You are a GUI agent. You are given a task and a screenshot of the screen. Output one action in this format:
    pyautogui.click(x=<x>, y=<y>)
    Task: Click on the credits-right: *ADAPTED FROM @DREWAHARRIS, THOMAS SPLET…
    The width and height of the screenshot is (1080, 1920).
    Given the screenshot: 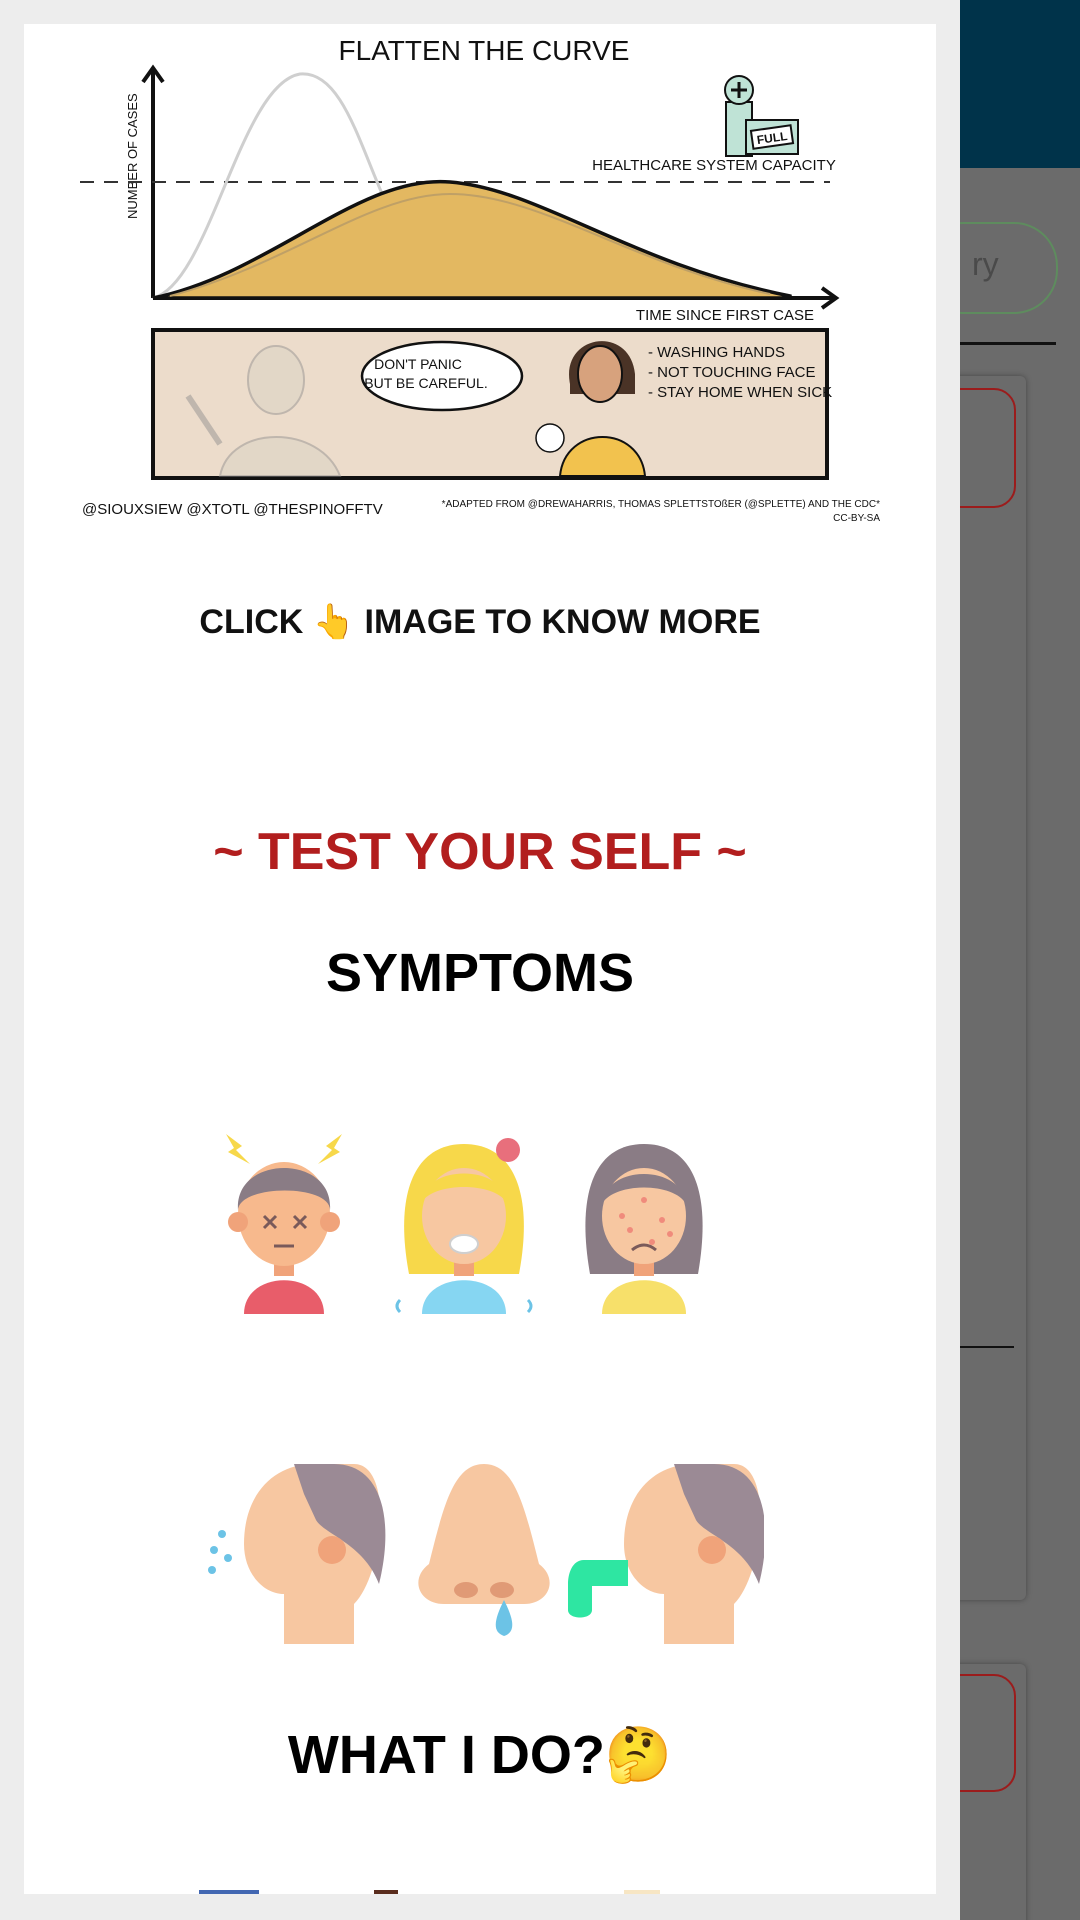 What is the action you would take?
    pyautogui.click(x=661, y=504)
    